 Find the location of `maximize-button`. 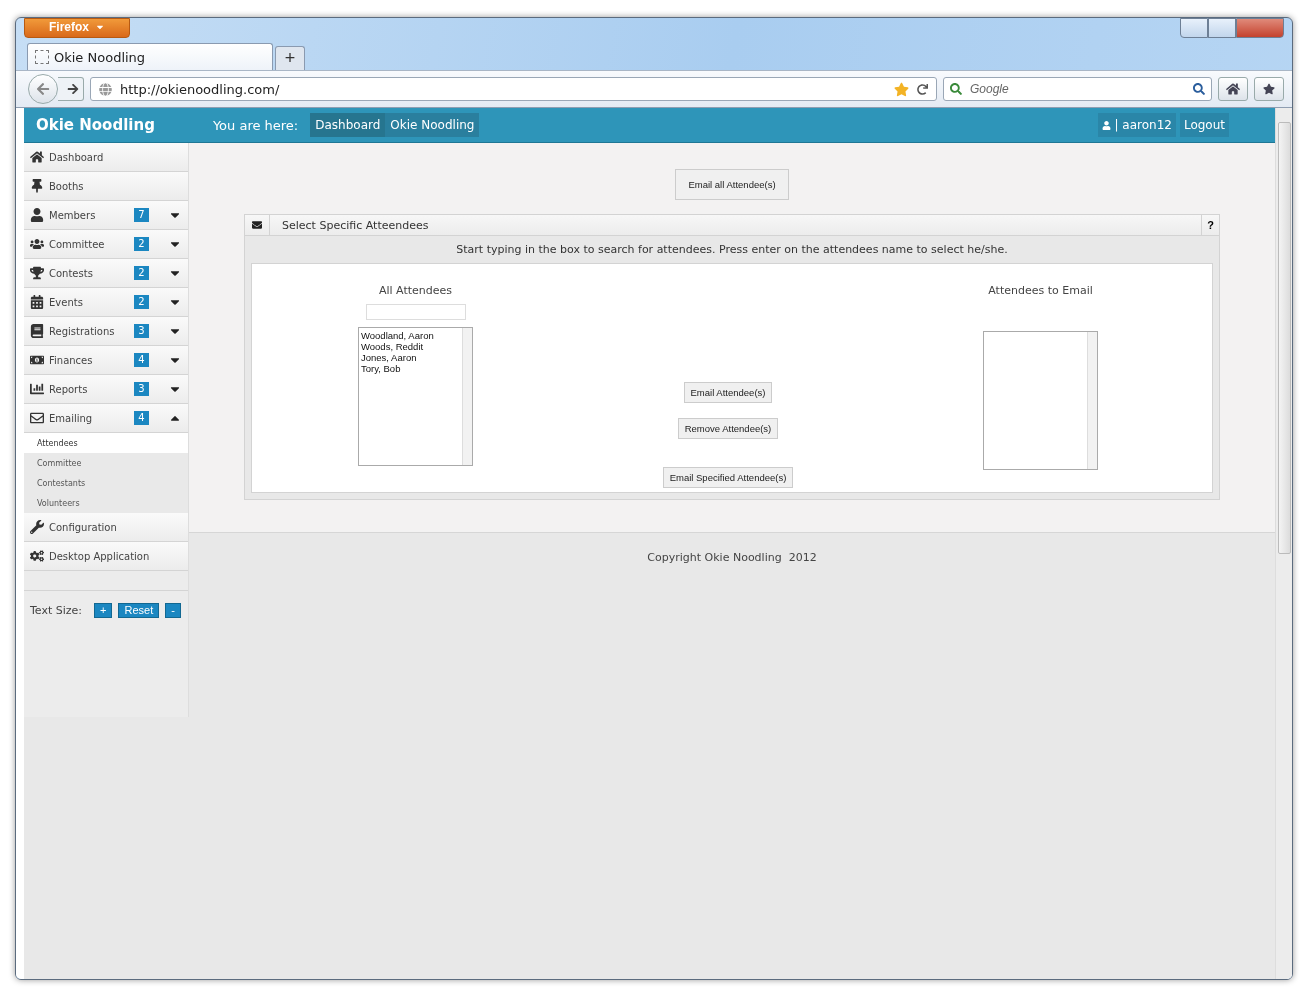

maximize-button is located at coordinates (1222, 28).